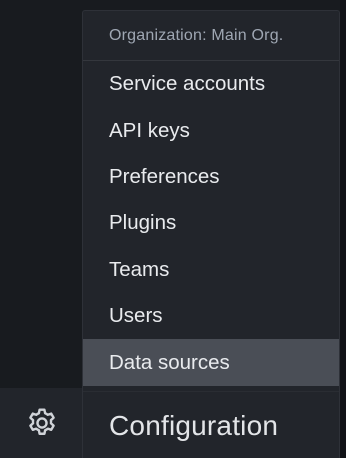 The height and width of the screenshot is (458, 346). I want to click on sidemenu-item-configuration, so click(41, 423).